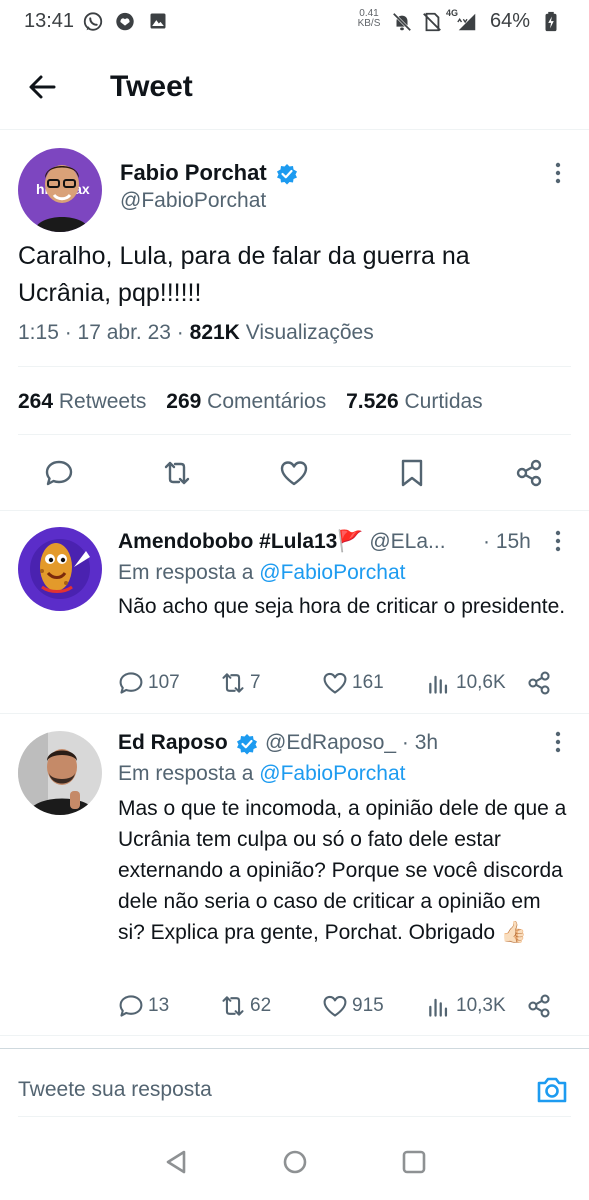 The image size is (589, 1200). What do you see at coordinates (412, 473) in the screenshot?
I see `bookmark-icon` at bounding box center [412, 473].